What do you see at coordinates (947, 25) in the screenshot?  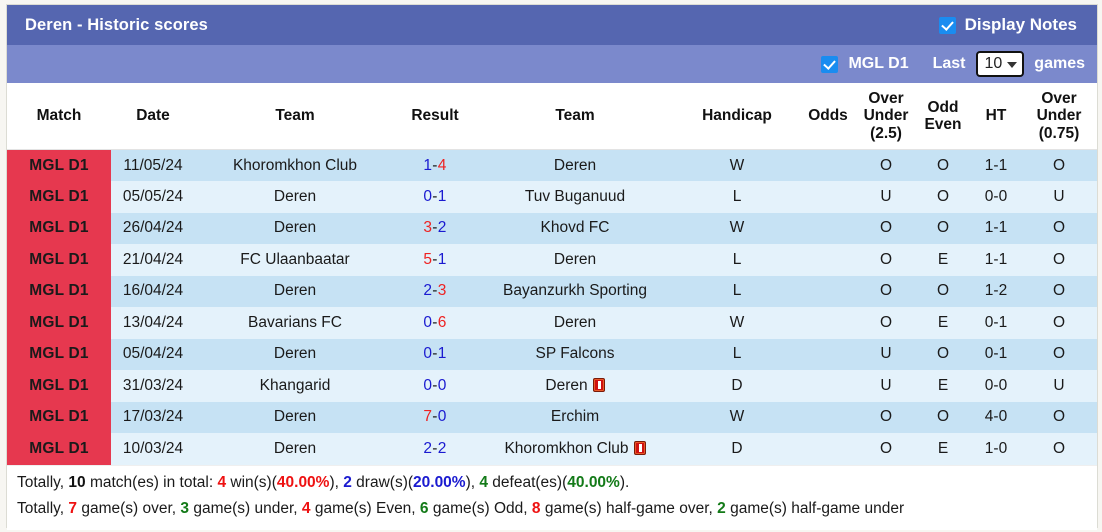 I see `display-notes-checkbox` at bounding box center [947, 25].